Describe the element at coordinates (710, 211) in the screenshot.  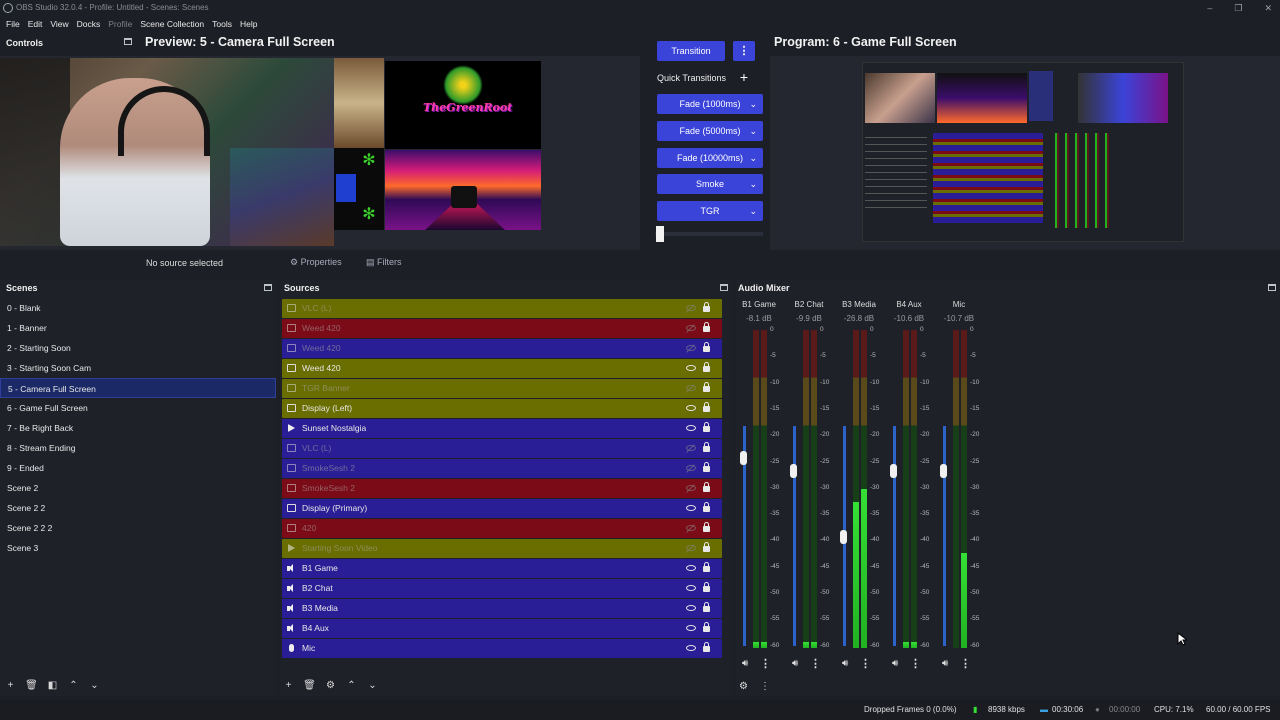
I see `transition-tgr: TGR ⌄` at that location.